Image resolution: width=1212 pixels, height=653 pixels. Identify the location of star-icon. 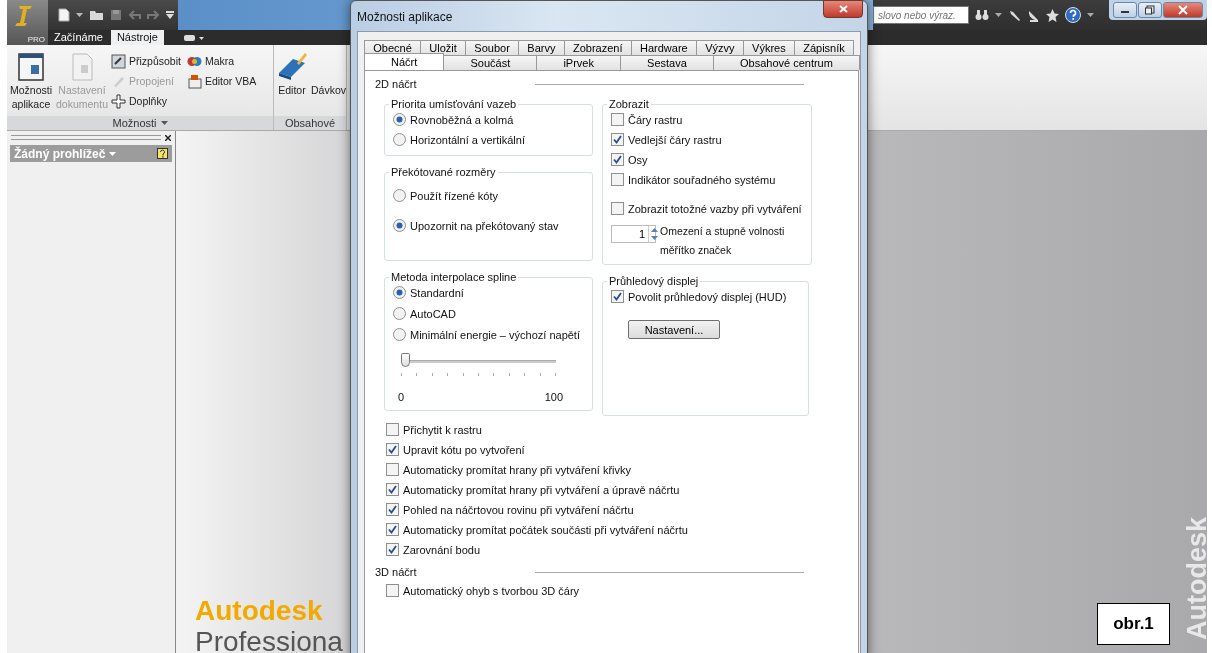
(1052, 15).